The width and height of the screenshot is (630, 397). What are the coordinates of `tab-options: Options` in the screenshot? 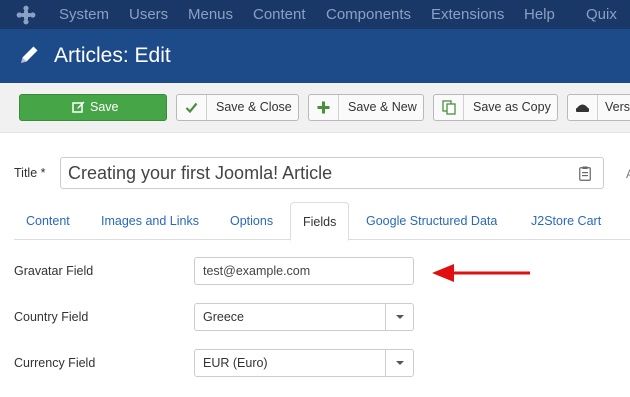 It's located at (251, 221).